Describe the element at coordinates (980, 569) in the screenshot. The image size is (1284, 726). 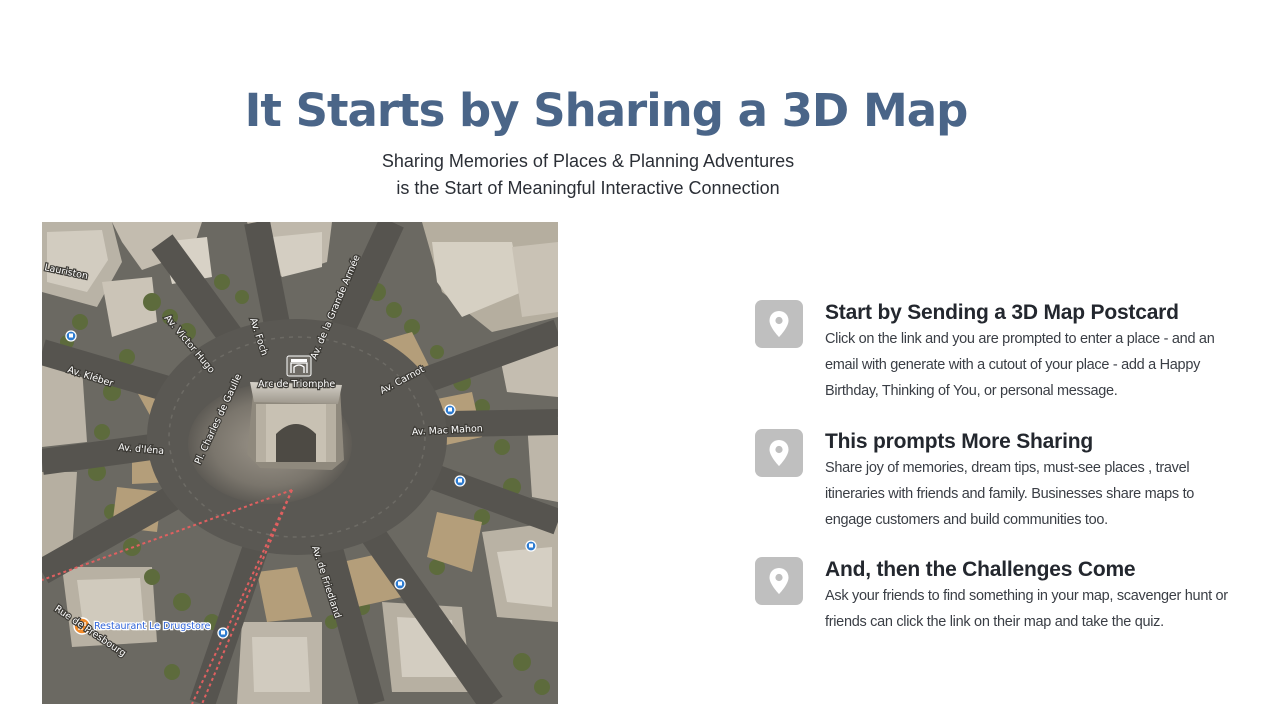
I see `feature-title: And, then the Challenges Come` at that location.